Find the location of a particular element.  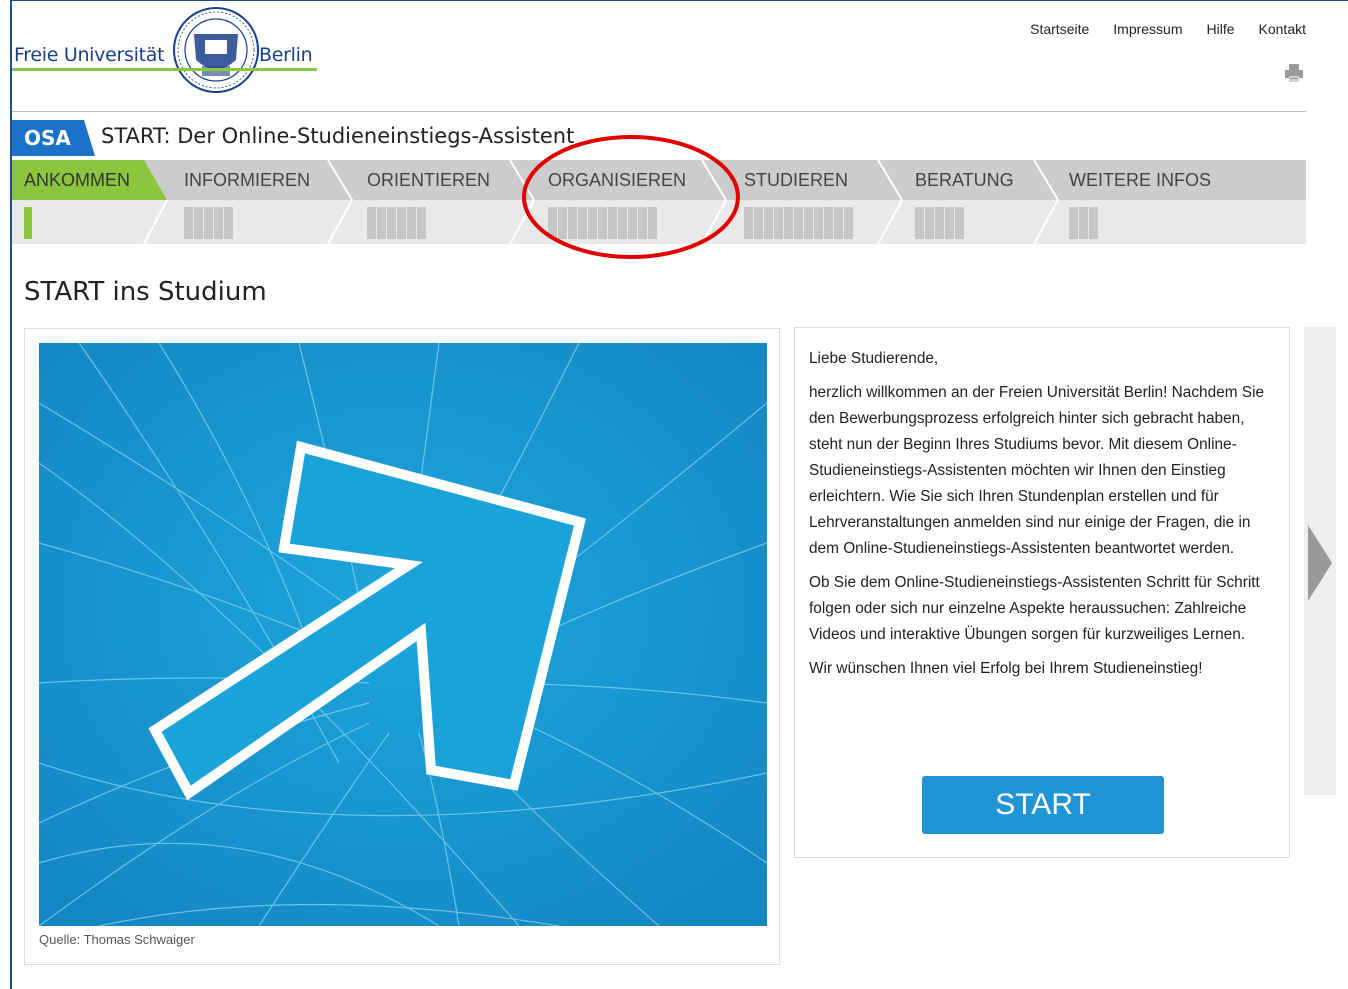

annotation-circle is located at coordinates (631, 197).